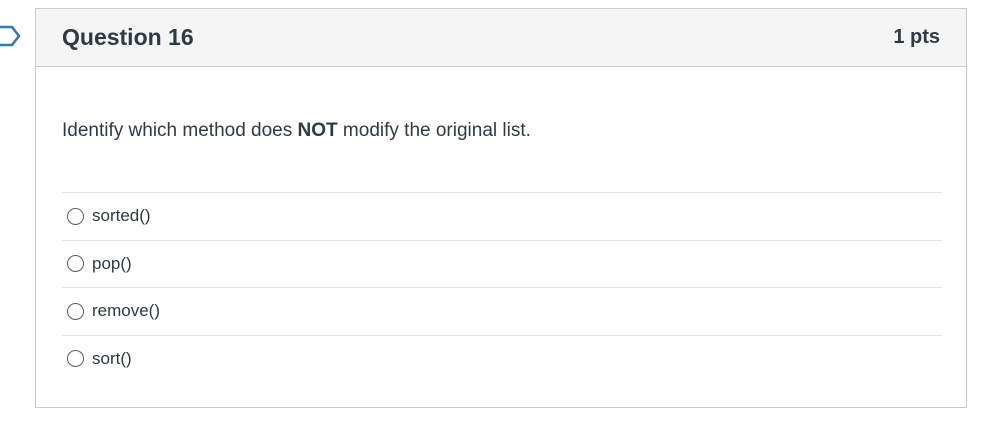 This screenshot has width=982, height=422. I want to click on answer-label: pop(), so click(112, 264).